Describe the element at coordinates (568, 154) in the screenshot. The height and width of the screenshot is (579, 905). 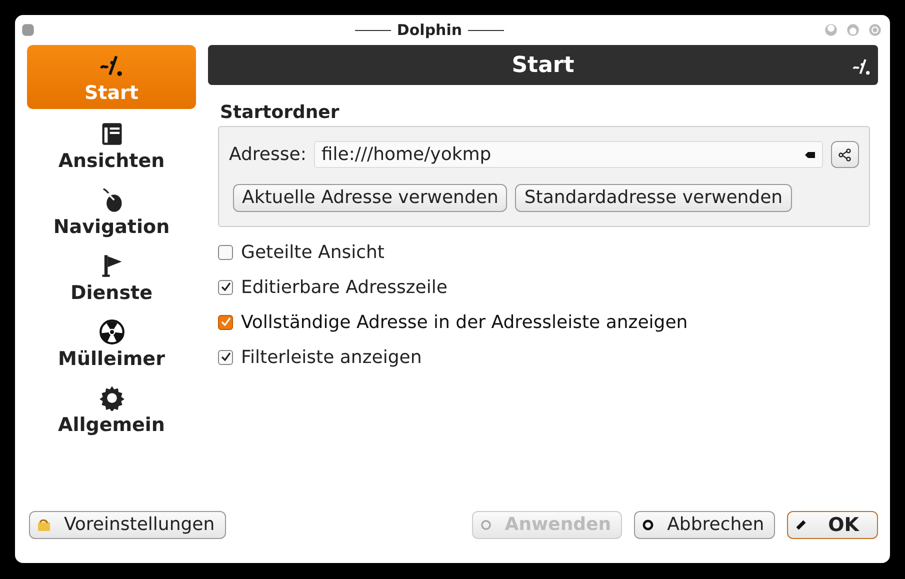
I see `address-field: file:///home/yokmp` at that location.